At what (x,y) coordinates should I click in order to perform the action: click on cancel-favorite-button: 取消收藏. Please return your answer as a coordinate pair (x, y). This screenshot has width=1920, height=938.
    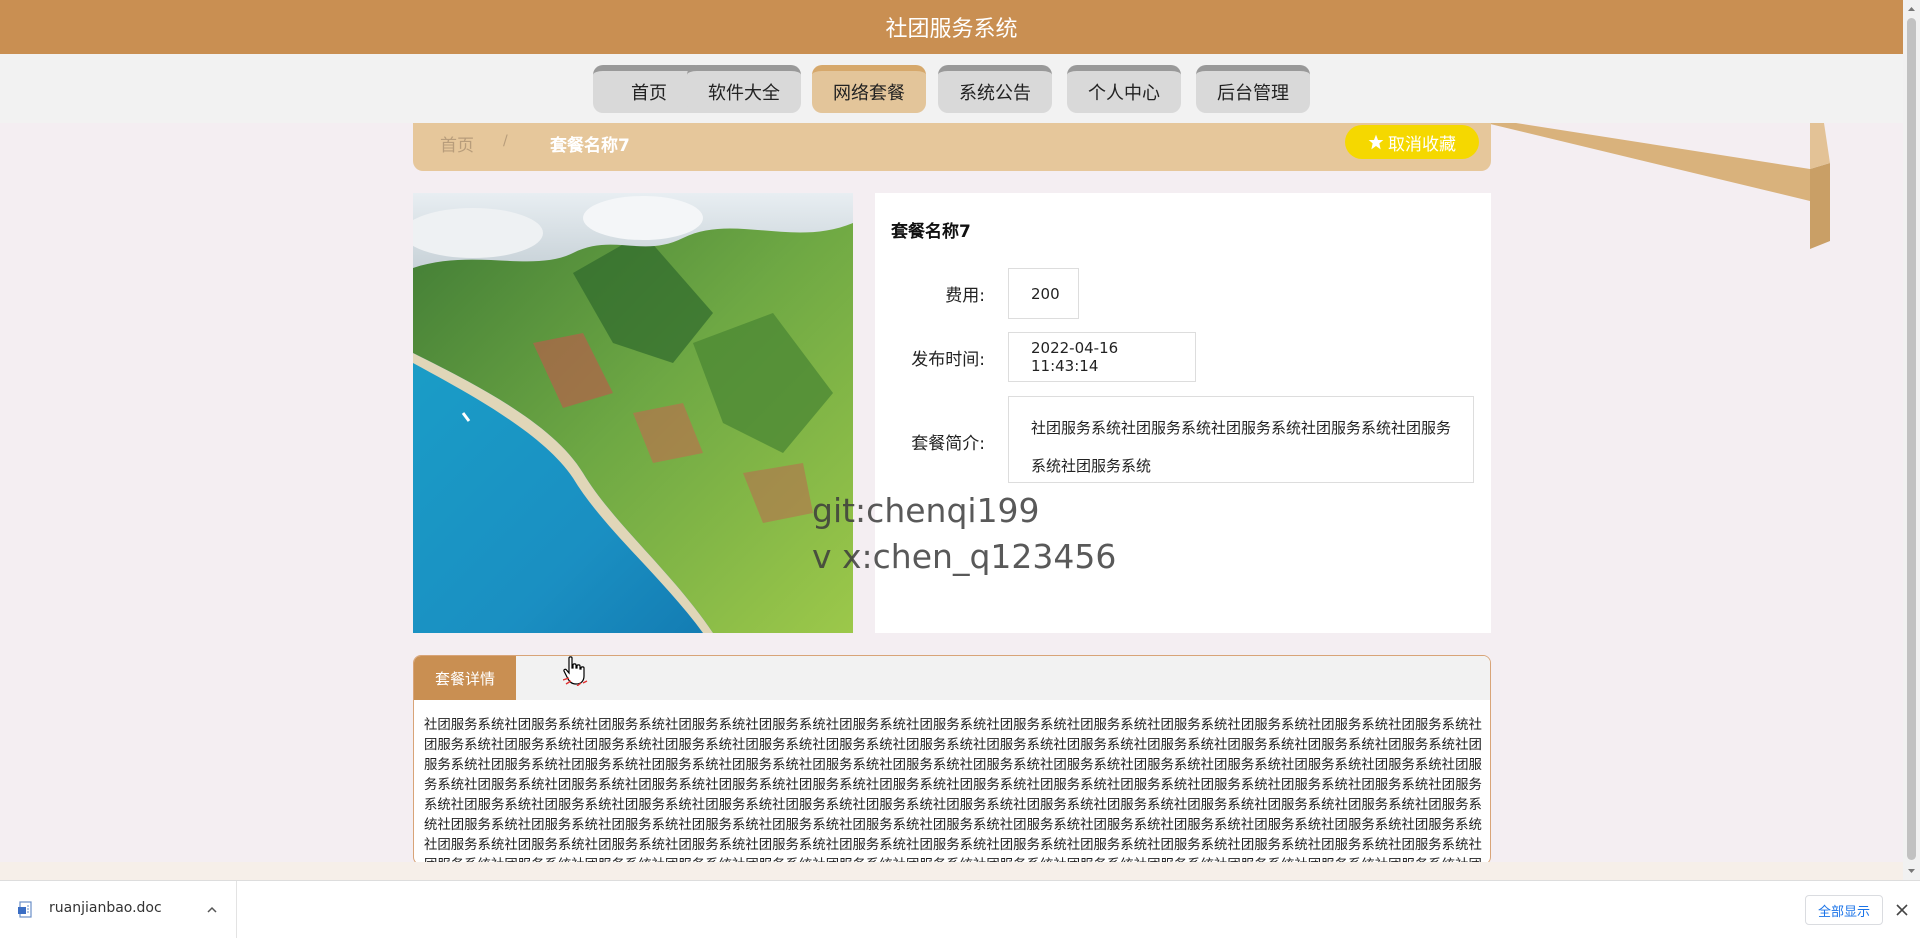
    Looking at the image, I should click on (1412, 142).